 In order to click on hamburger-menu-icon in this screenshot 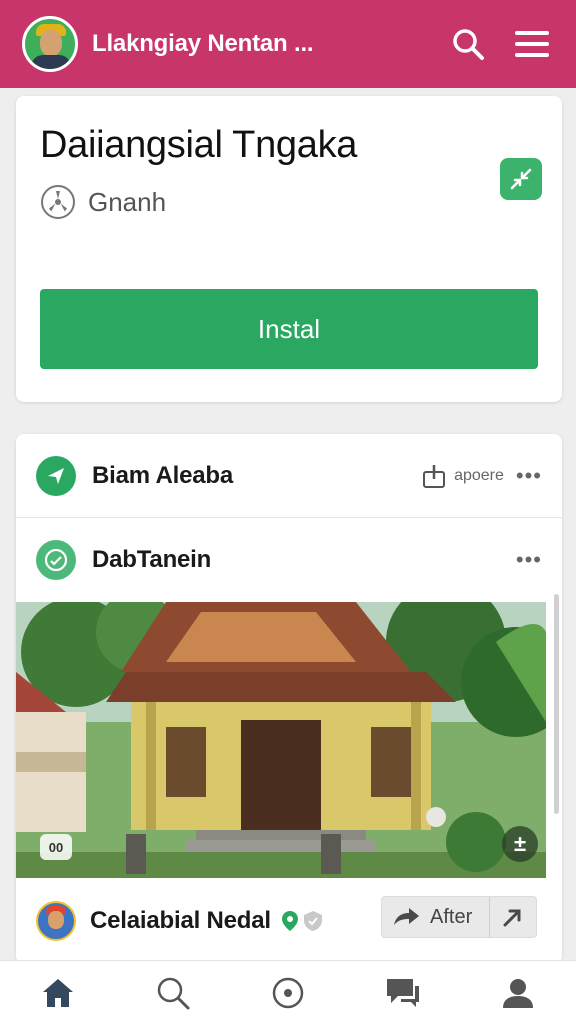, I will do `click(532, 44)`.